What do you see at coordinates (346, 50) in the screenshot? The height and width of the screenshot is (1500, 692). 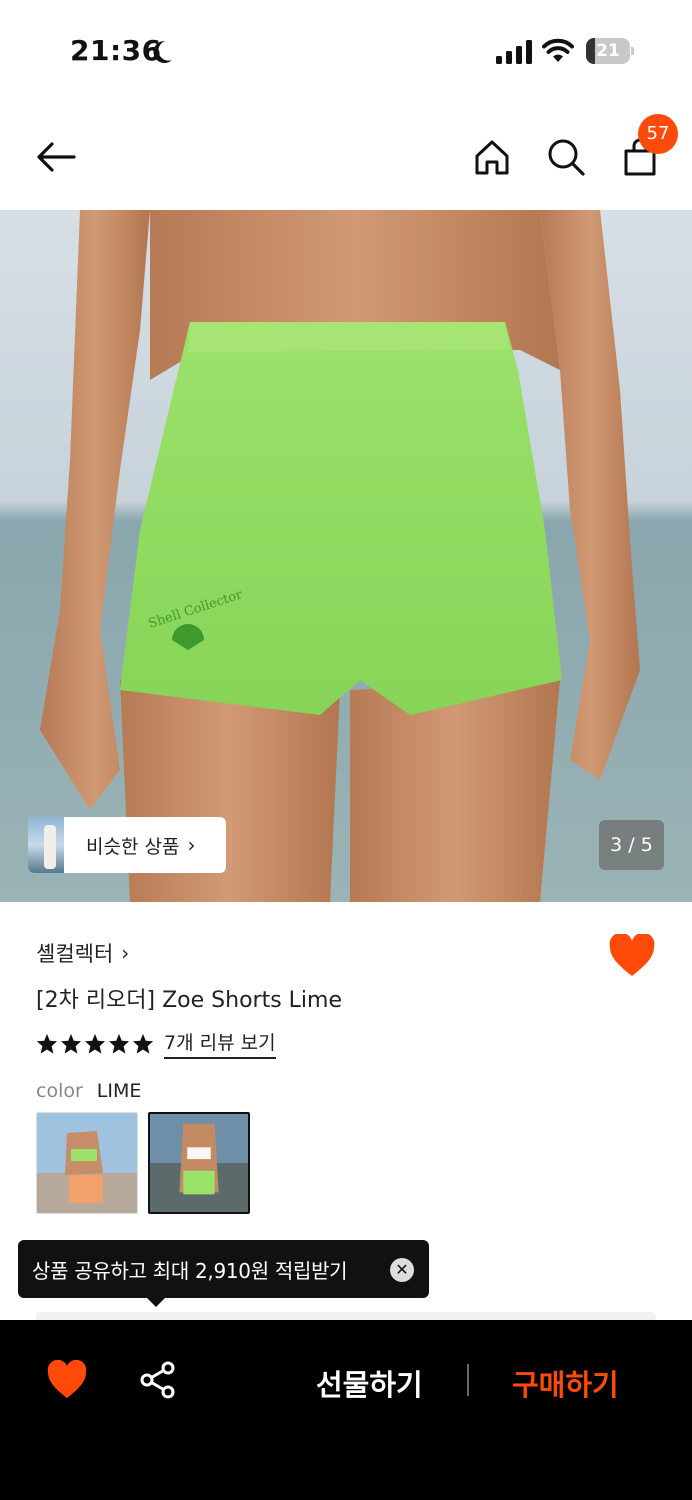 I see `status-bar: 21:36 21` at bounding box center [346, 50].